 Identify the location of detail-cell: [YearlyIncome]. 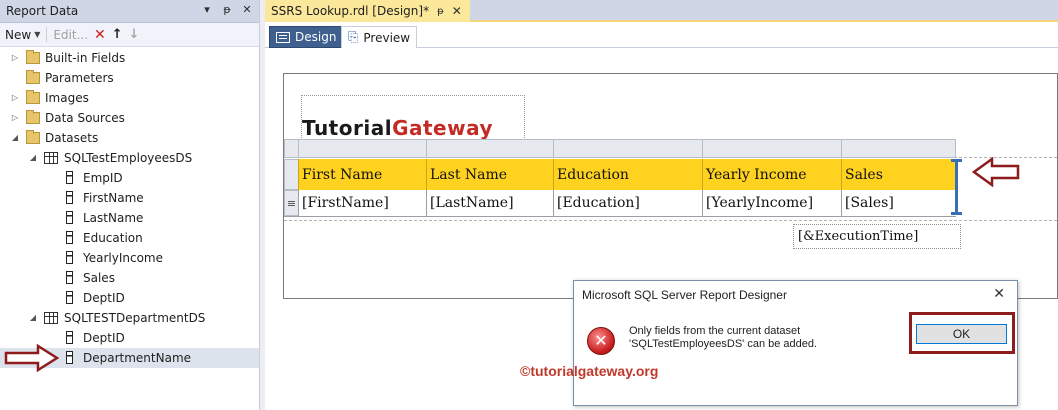
(771, 203).